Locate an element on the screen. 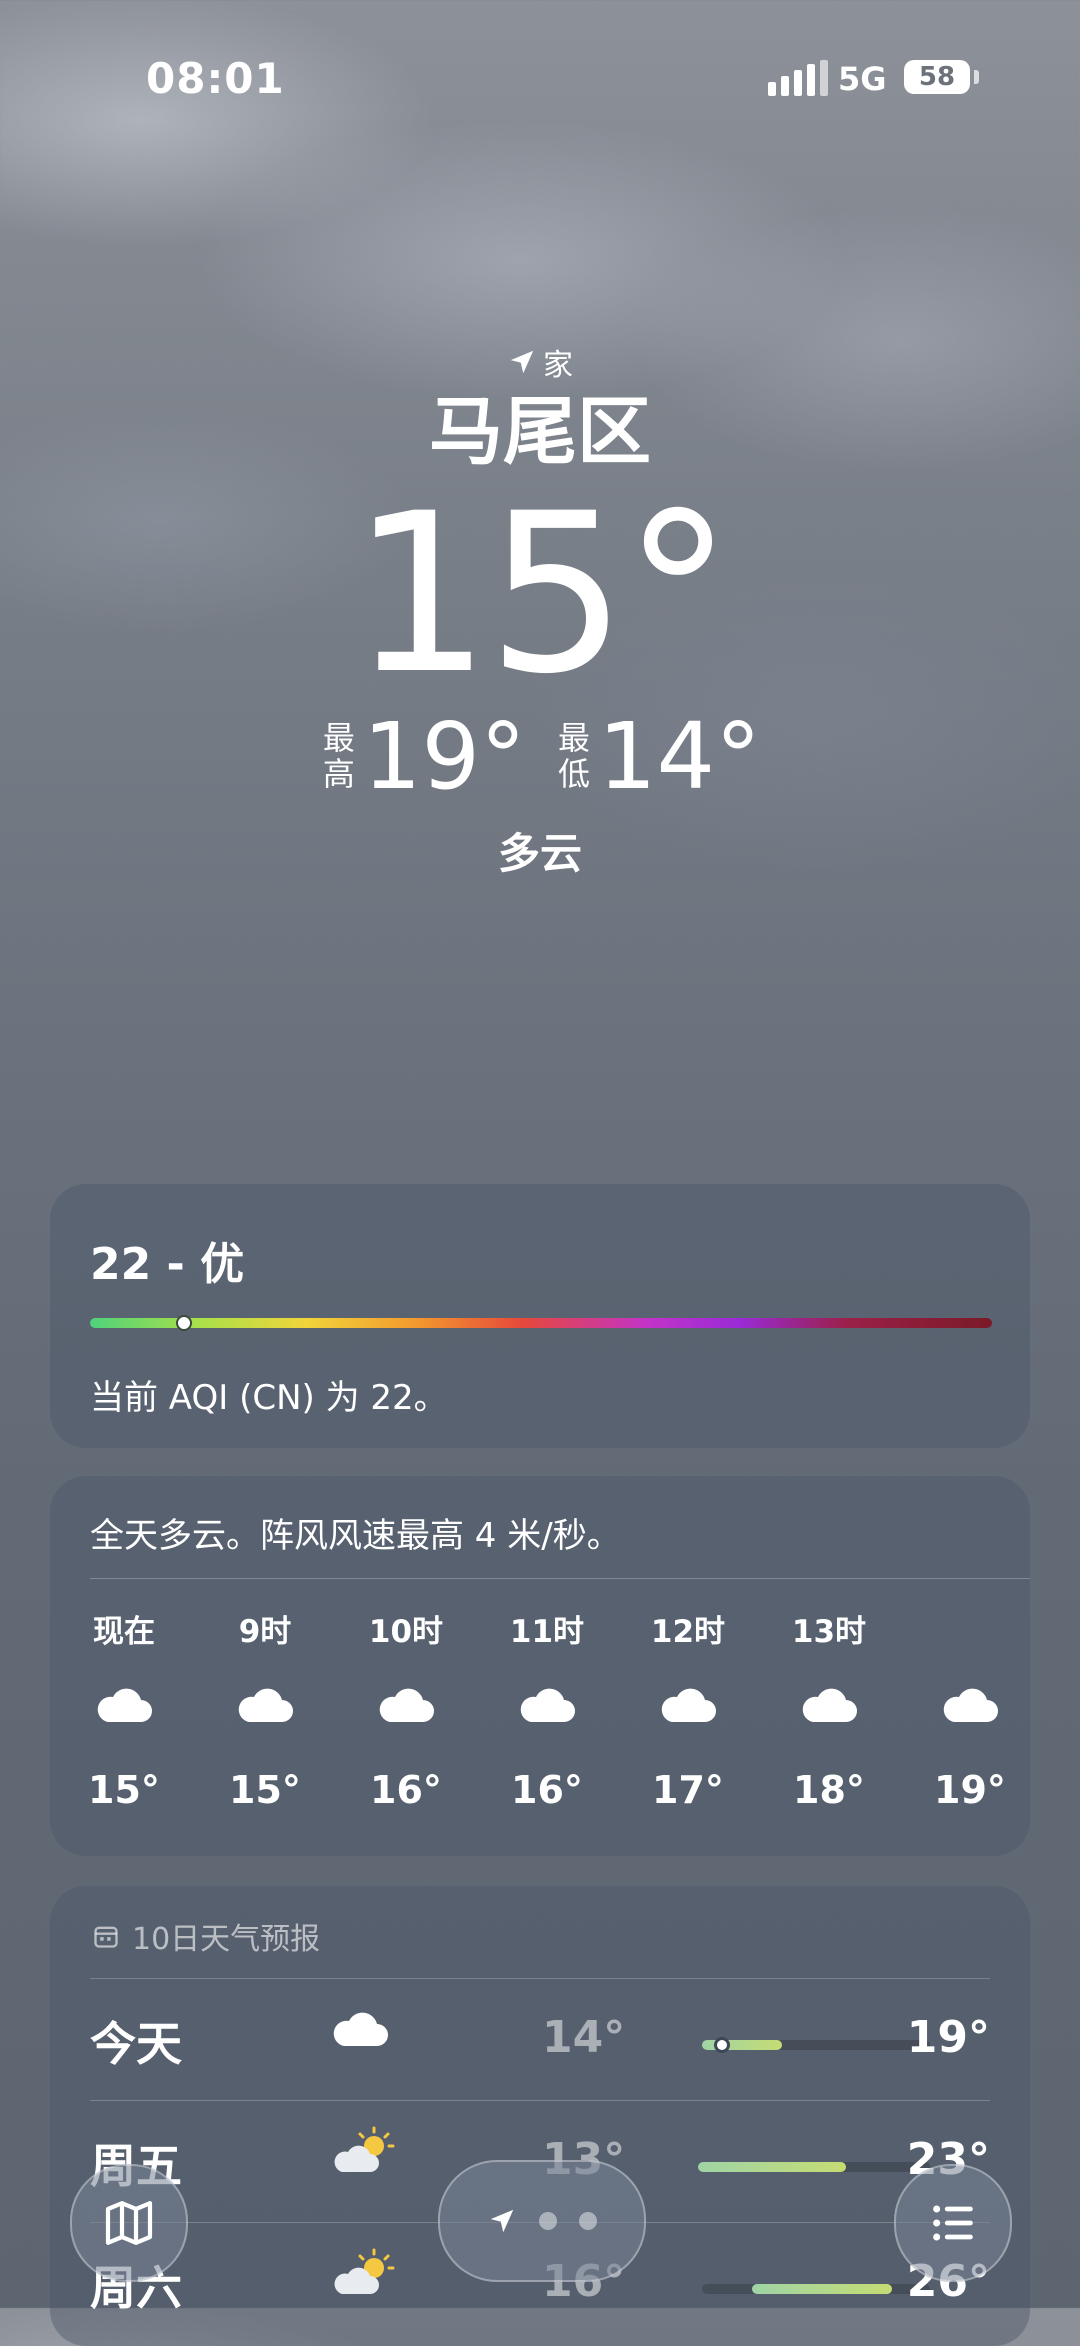 This screenshot has height=2346, width=1080. location-pager is located at coordinates (542, 2221).